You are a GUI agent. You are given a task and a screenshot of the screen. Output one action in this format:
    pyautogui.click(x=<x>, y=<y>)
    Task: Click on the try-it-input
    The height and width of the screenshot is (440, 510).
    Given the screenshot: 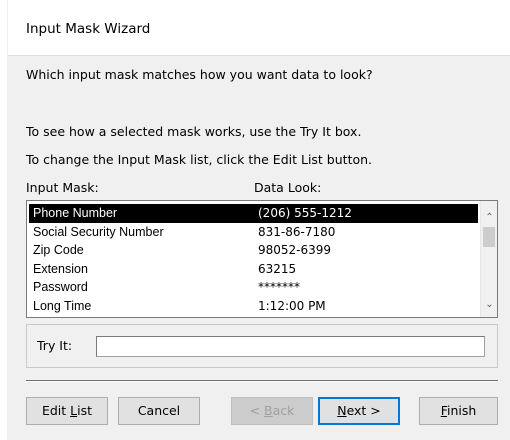 What is the action you would take?
    pyautogui.click(x=290, y=346)
    